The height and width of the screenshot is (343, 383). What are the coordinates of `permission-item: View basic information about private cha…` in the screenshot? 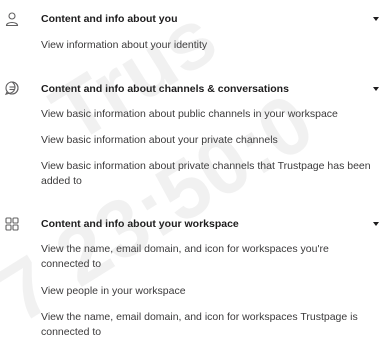 It's located at (206, 173).